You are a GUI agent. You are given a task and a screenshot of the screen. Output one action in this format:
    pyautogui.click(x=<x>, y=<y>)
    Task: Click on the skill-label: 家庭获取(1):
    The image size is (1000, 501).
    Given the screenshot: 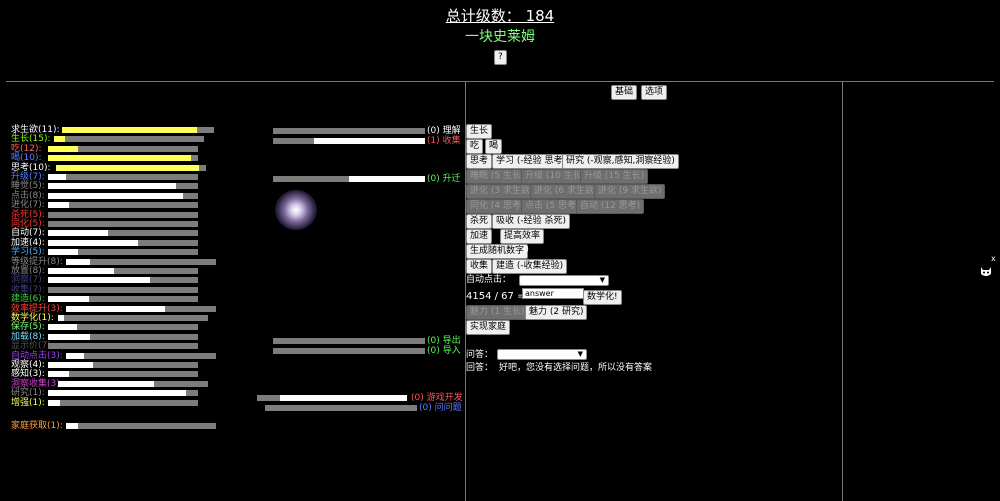 What is the action you would take?
    pyautogui.click(x=37, y=426)
    